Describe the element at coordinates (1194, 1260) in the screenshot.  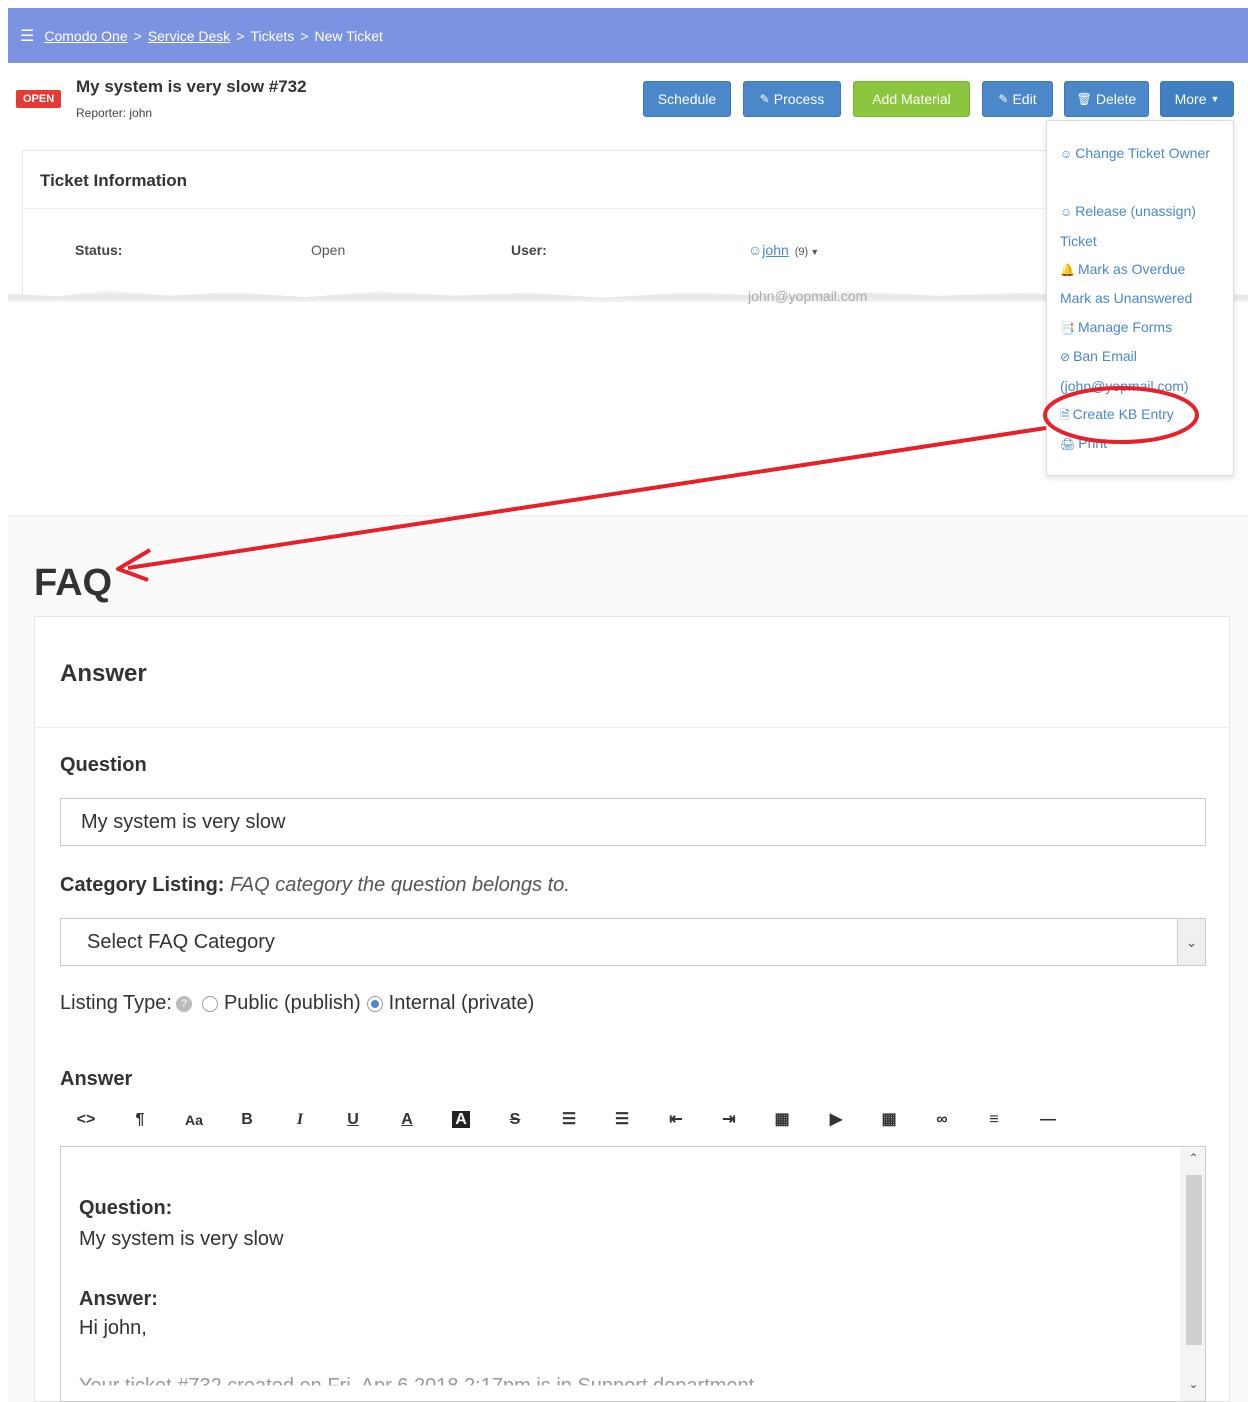
I see `scrollbar-thumb` at that location.